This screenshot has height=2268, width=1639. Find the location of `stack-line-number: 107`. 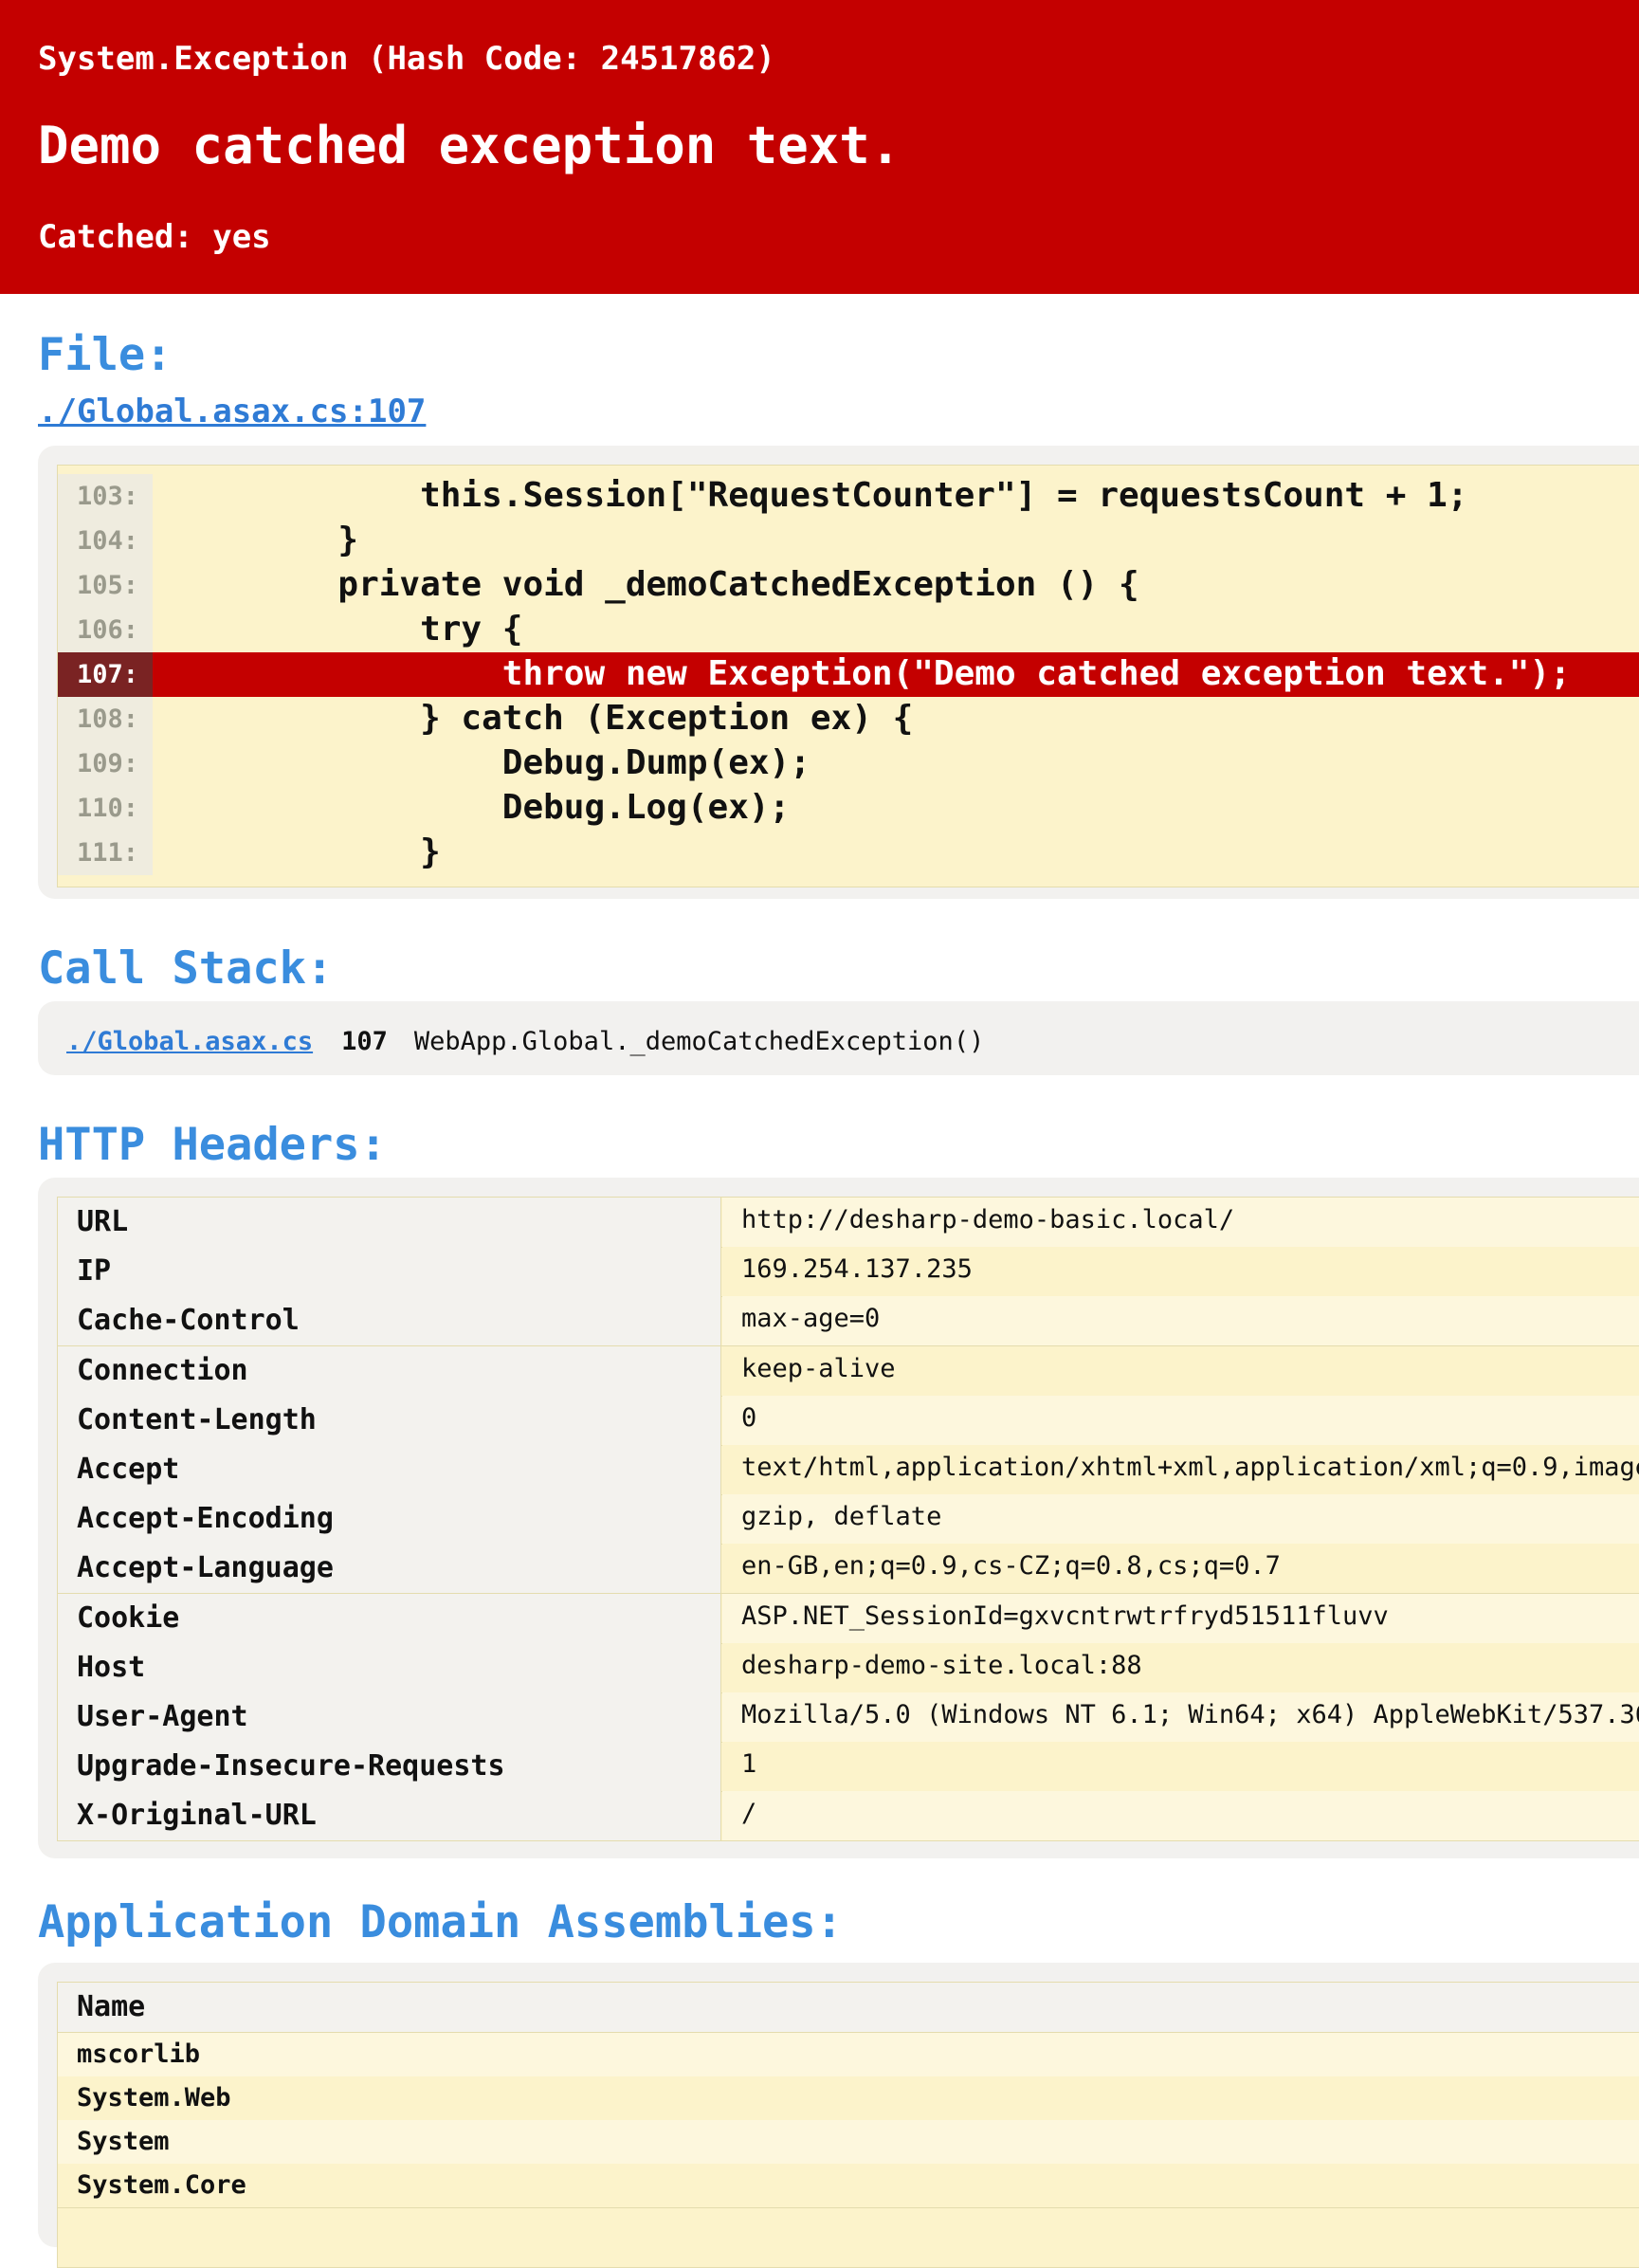

stack-line-number: 107 is located at coordinates (364, 1041).